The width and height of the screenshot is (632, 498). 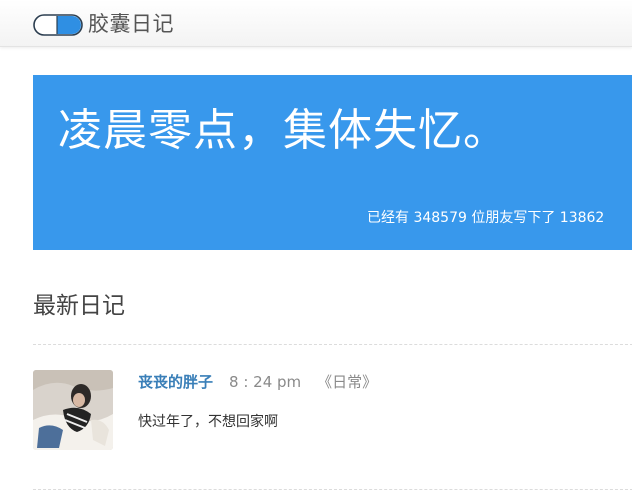 What do you see at coordinates (131, 24) in the screenshot?
I see `brand-name: 胶囊日记` at bounding box center [131, 24].